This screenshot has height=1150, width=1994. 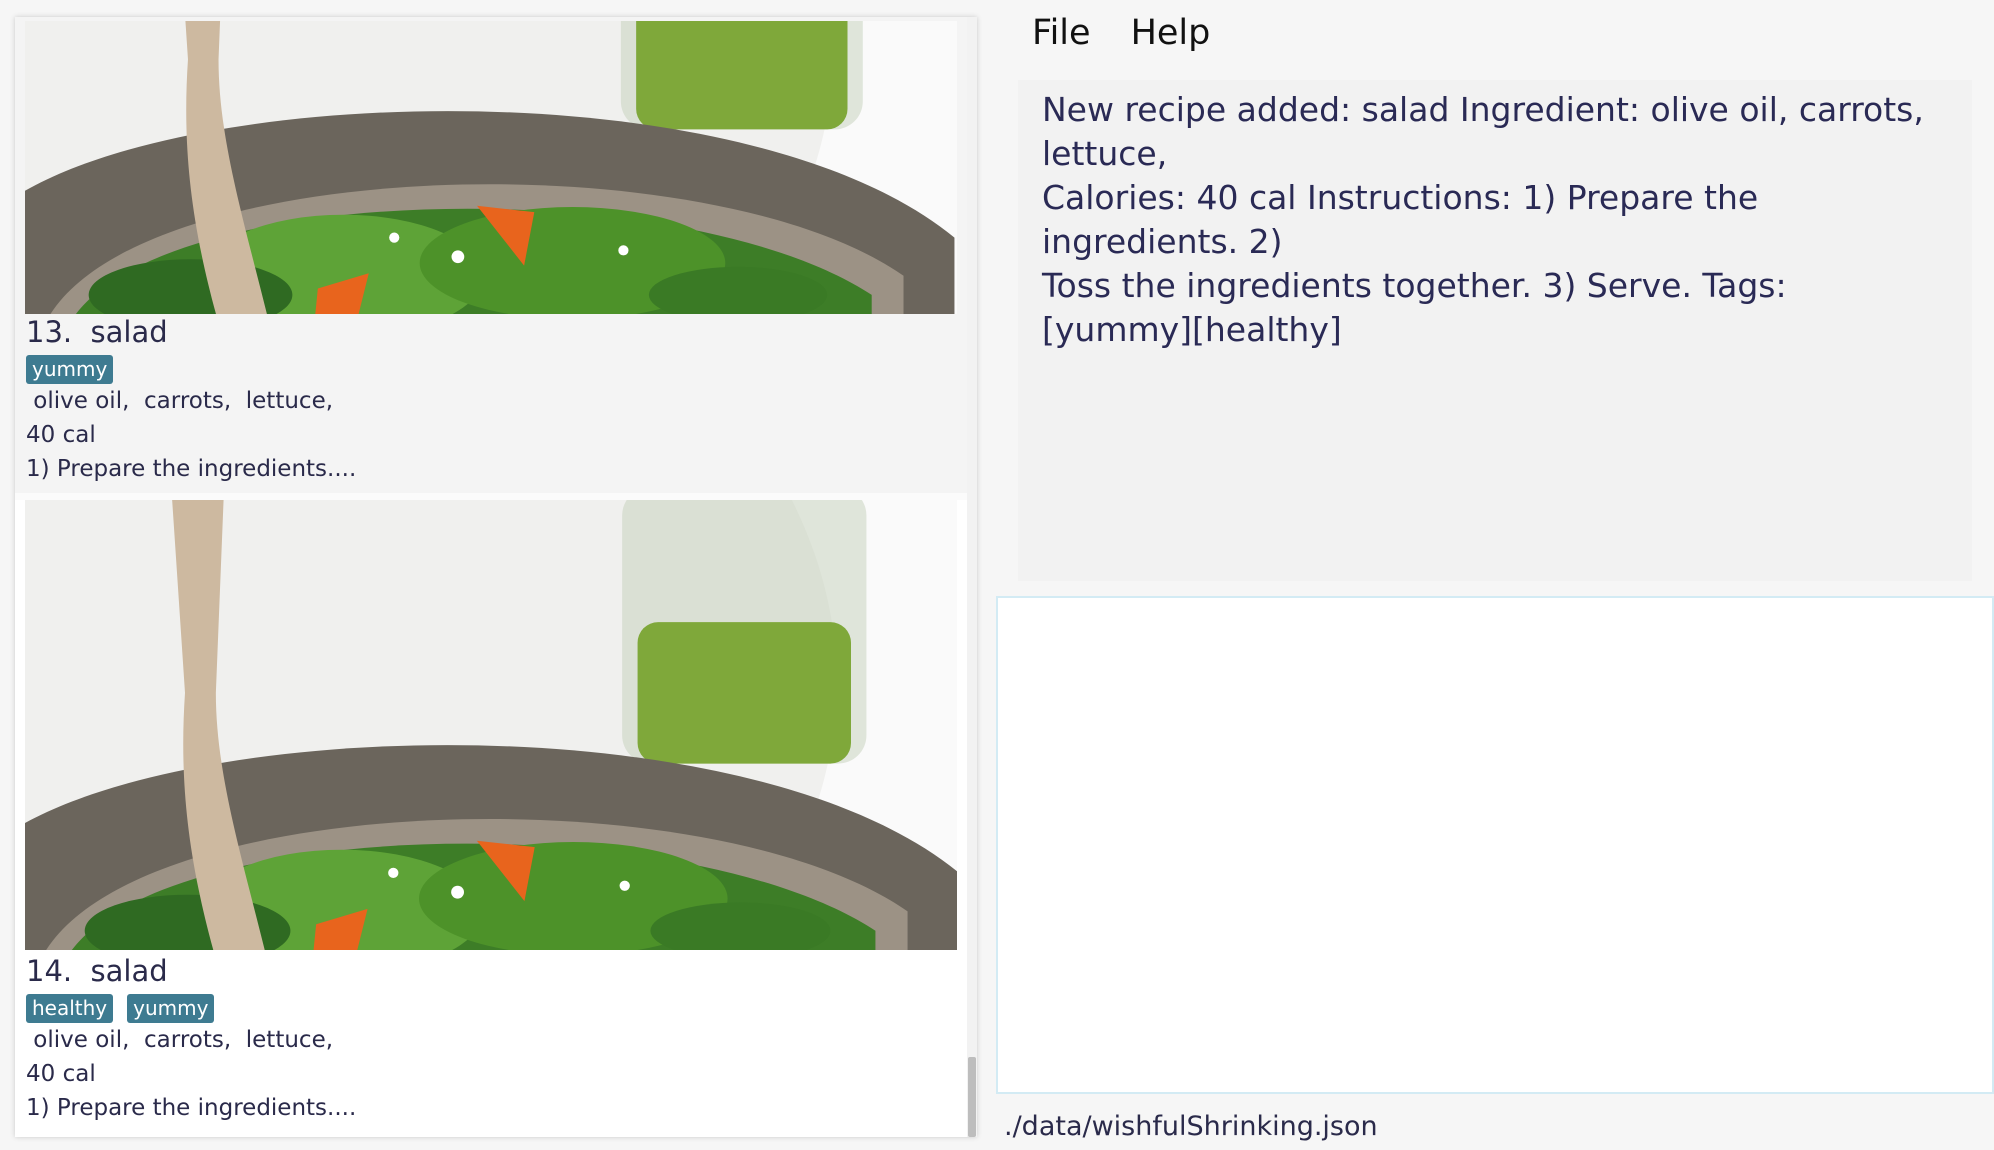 I want to click on menu-file: File, so click(x=1061, y=33).